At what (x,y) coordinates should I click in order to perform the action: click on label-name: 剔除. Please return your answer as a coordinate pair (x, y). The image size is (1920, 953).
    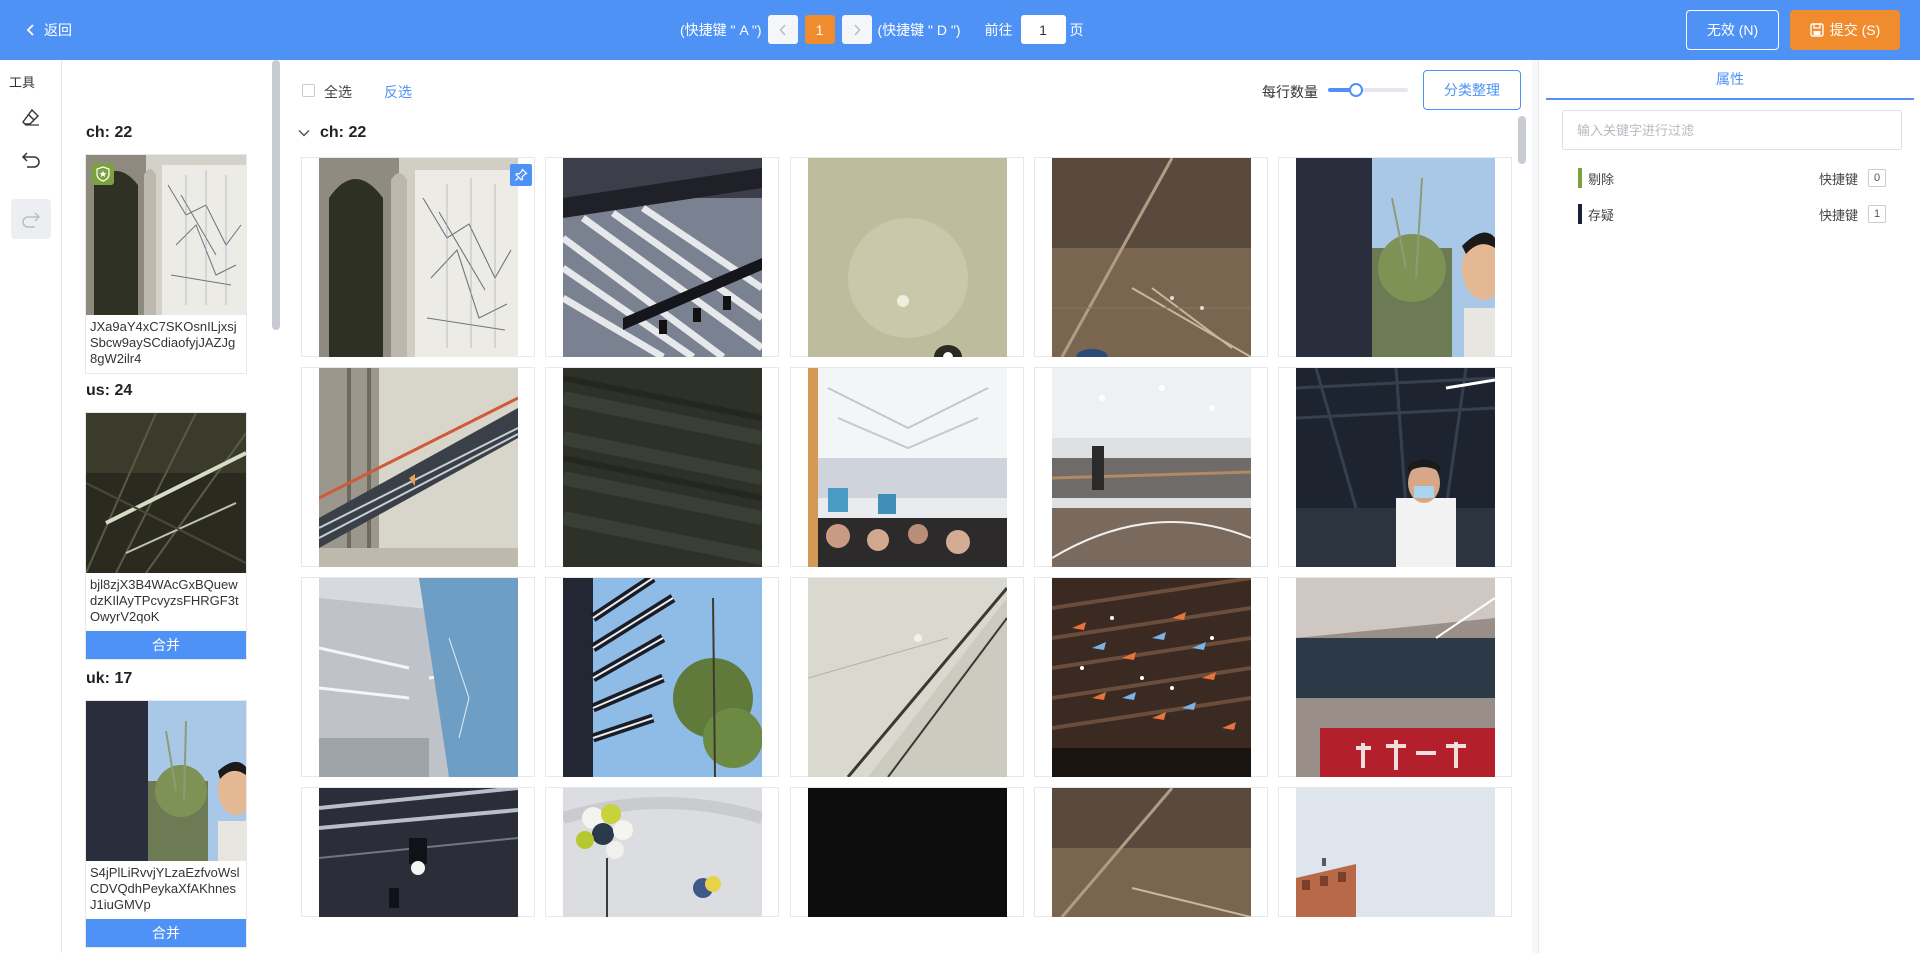
    Looking at the image, I should click on (1601, 179).